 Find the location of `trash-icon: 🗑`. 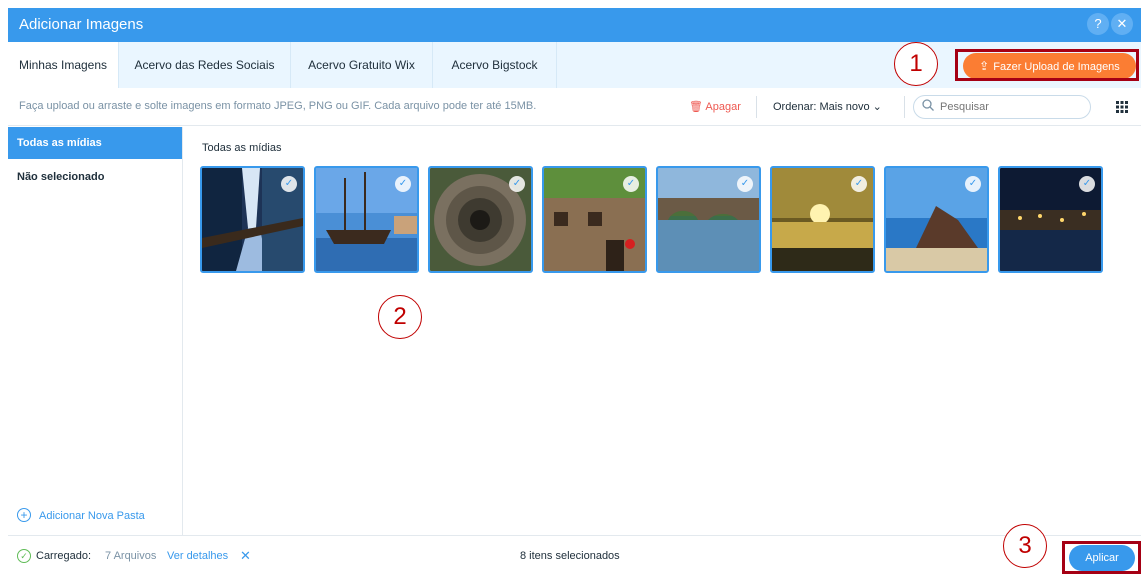

trash-icon: 🗑 is located at coordinates (696, 107).